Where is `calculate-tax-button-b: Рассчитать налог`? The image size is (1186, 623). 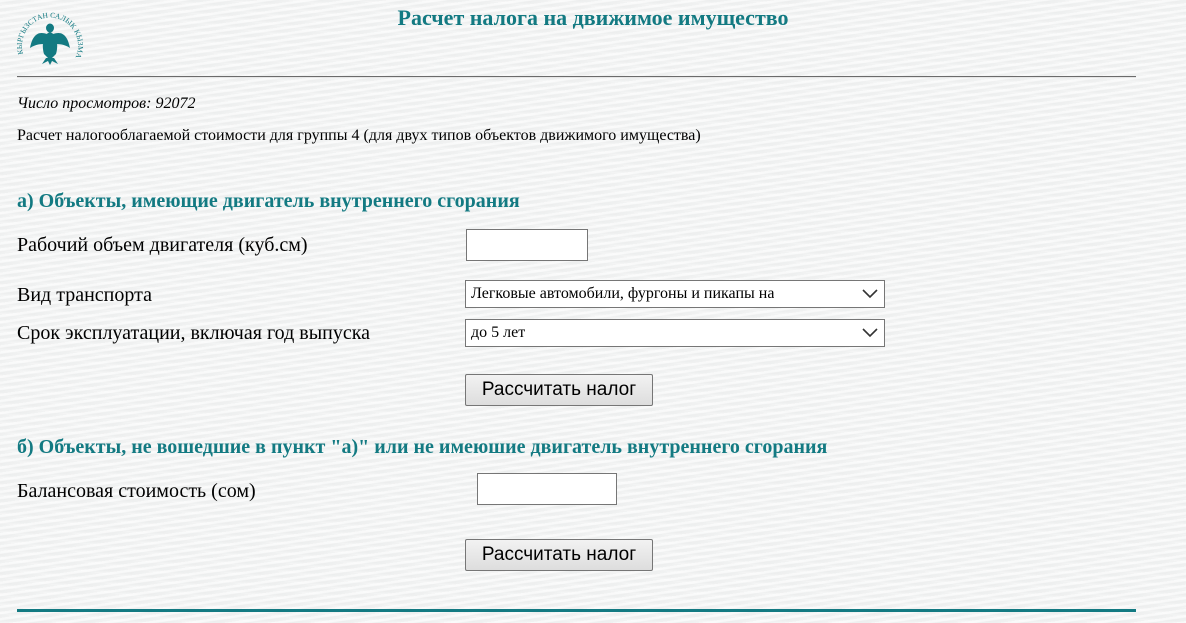 calculate-tax-button-b: Рассчитать налог is located at coordinates (559, 555).